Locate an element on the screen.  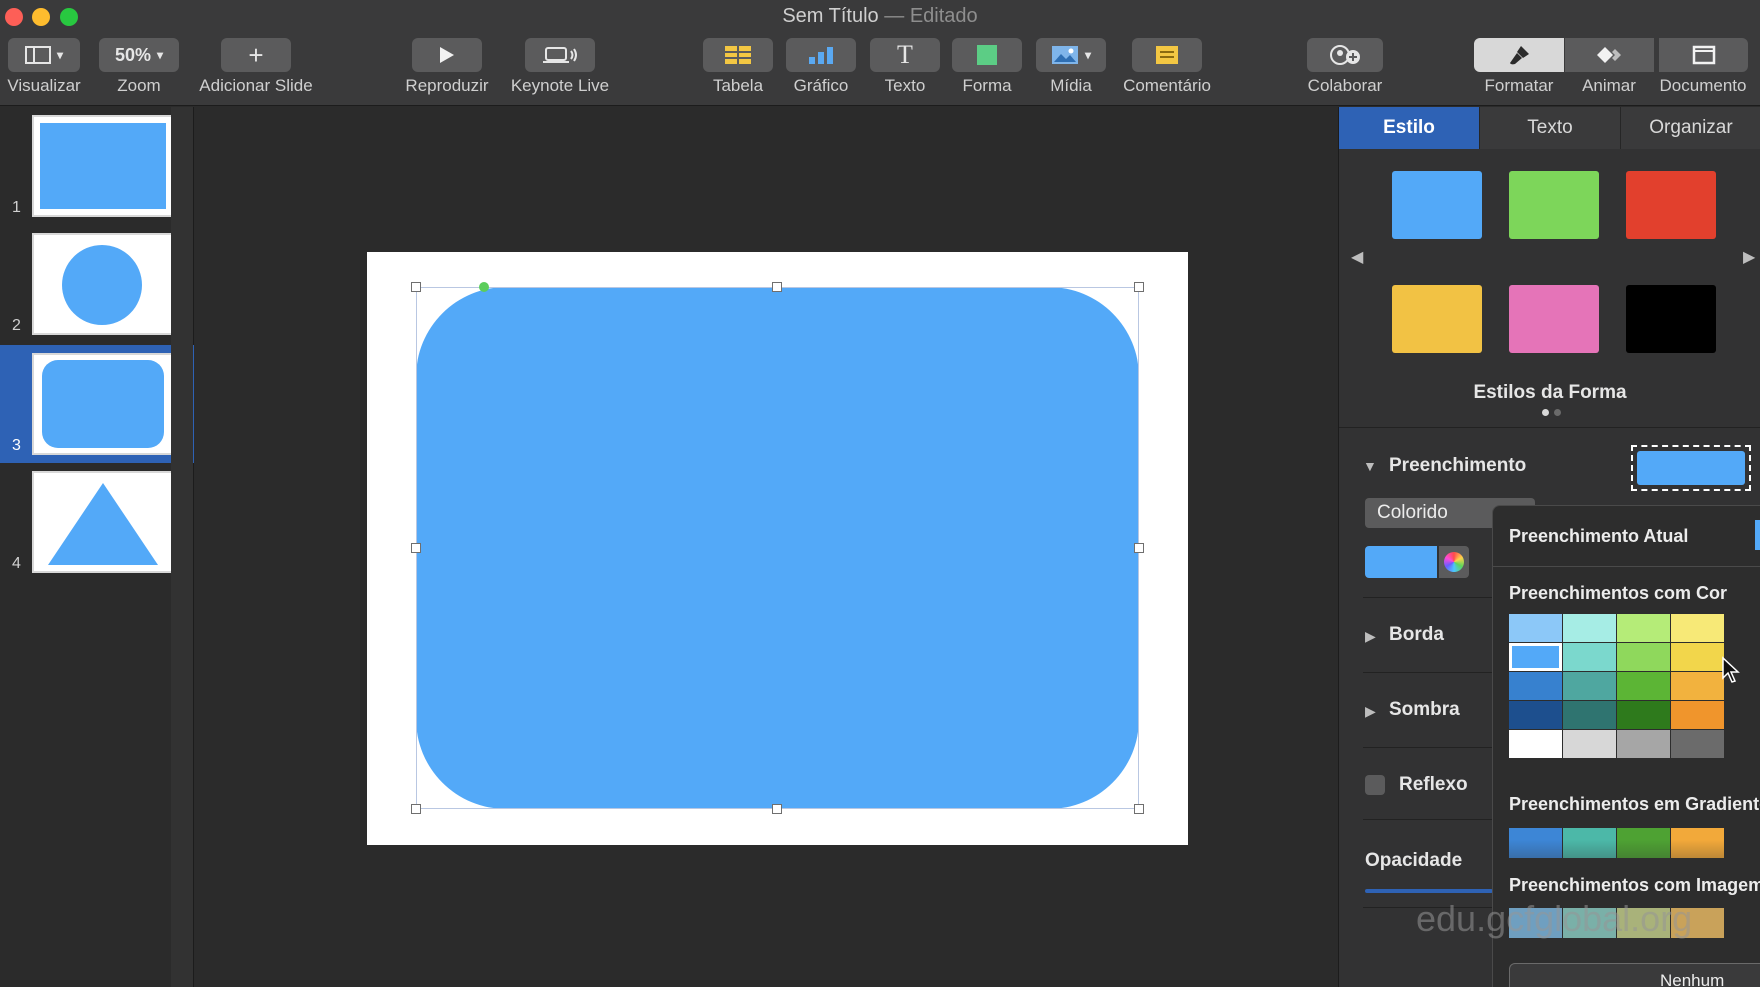
color-wheel-button is located at coordinates (1454, 562).